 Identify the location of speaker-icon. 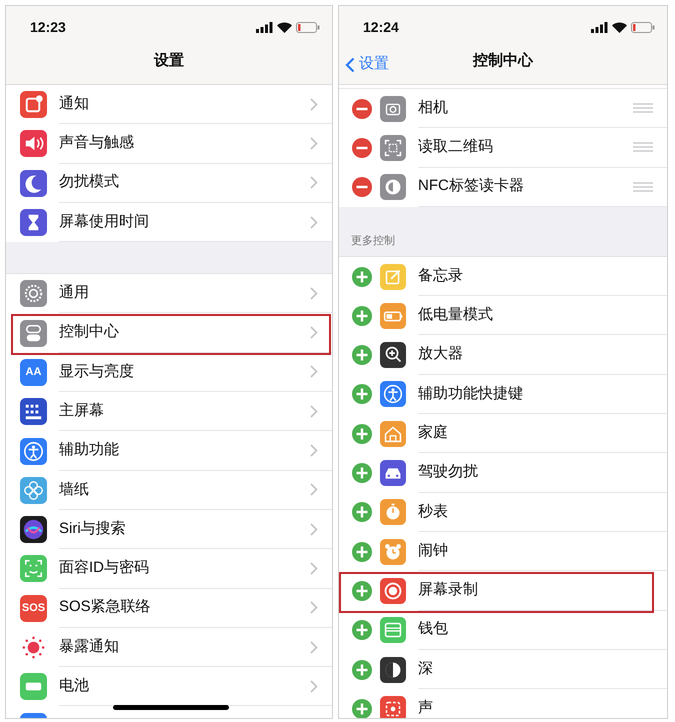
(33, 144).